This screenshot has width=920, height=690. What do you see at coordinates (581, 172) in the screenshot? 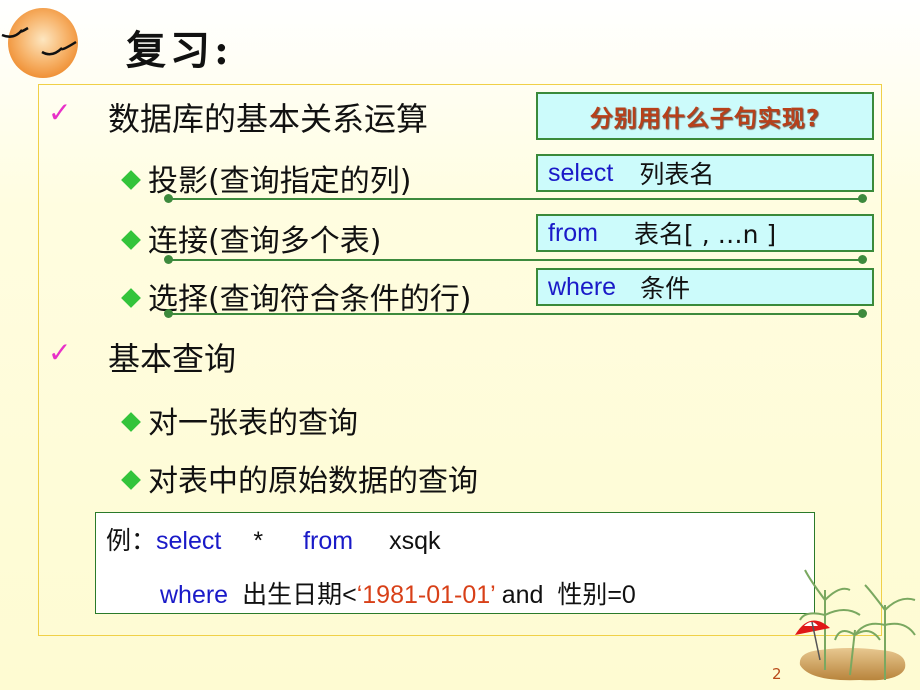
I see `clause-keyword: select` at bounding box center [581, 172].